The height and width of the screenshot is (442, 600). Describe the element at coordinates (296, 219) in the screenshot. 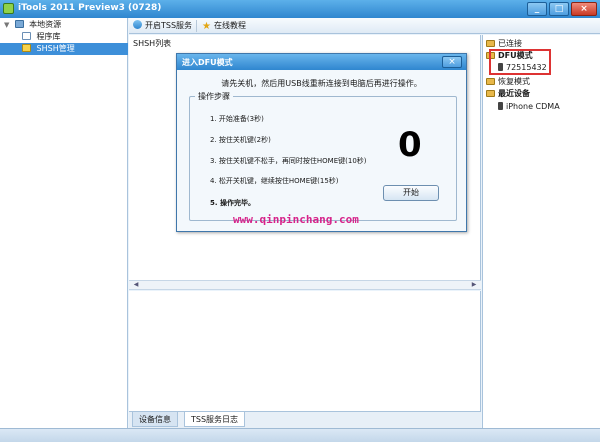

I see `watermark-text: www.qinpinchang.com` at that location.